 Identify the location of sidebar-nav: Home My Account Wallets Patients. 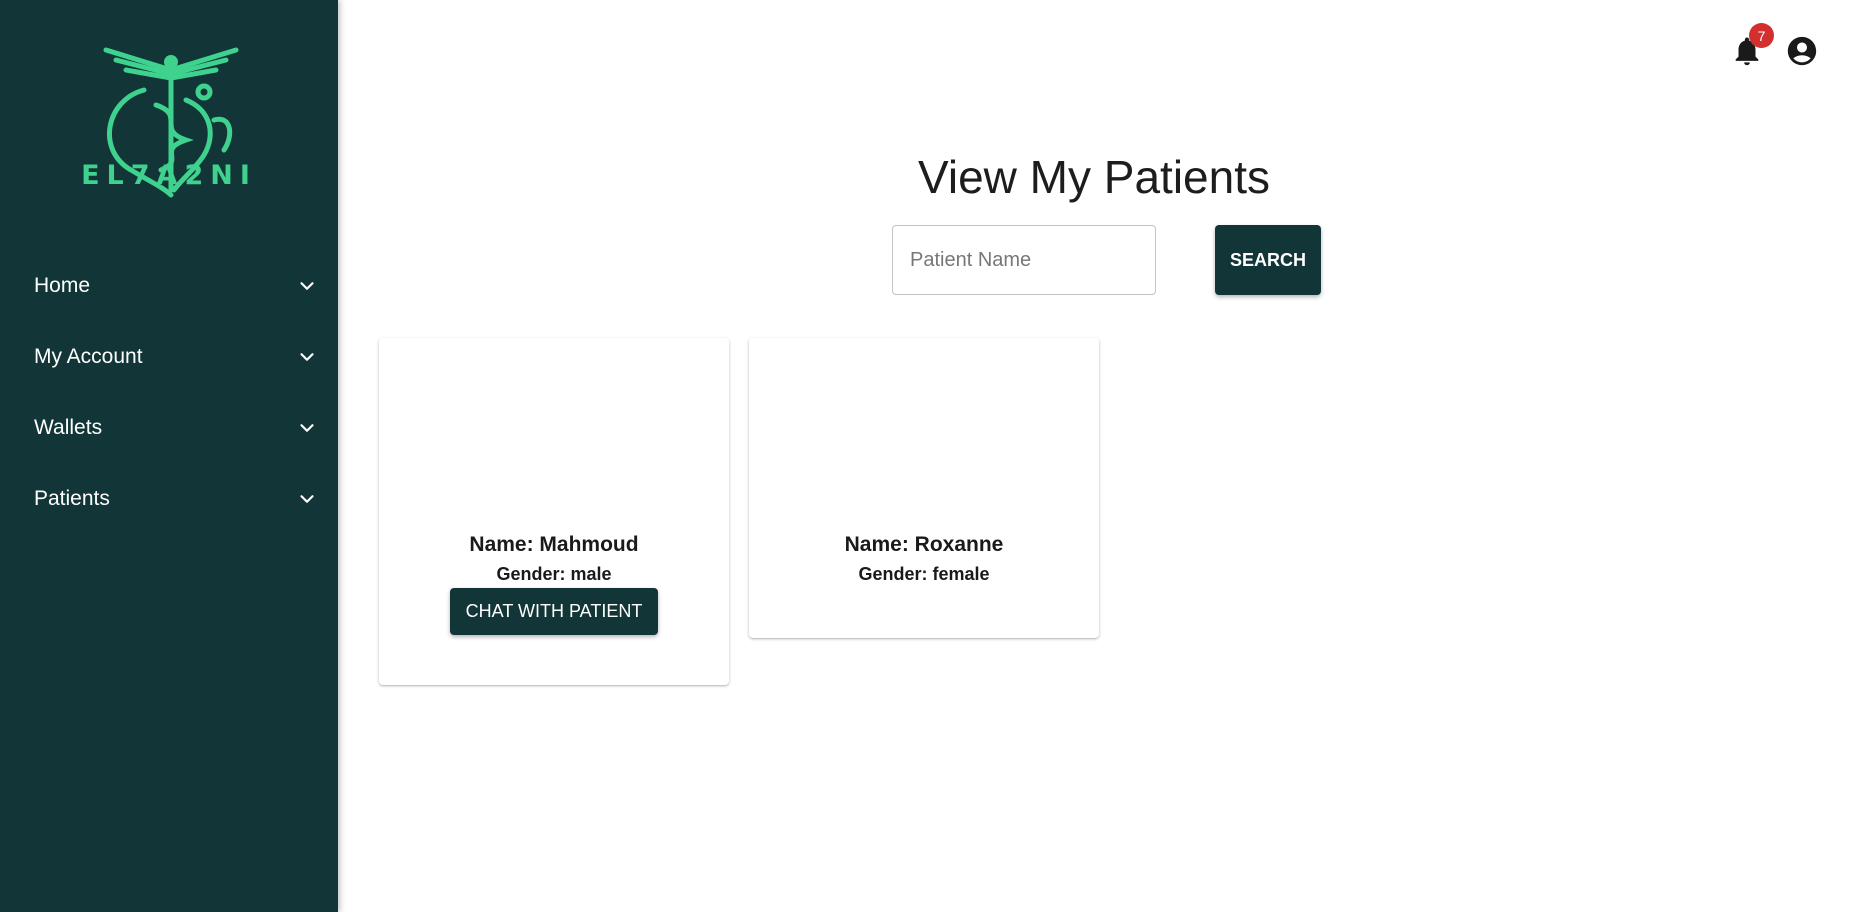
(169, 392).